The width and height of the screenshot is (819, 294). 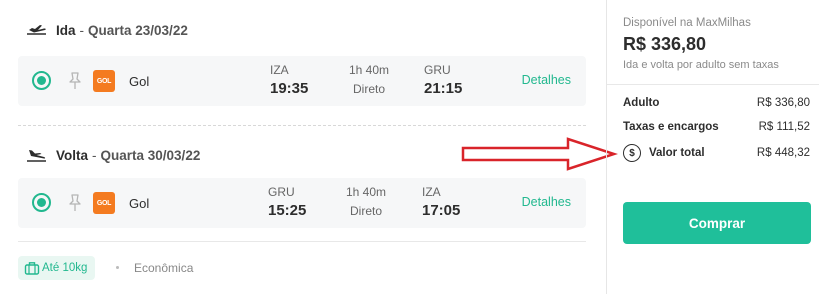 What do you see at coordinates (717, 223) in the screenshot?
I see `buy-button: Comprar` at bounding box center [717, 223].